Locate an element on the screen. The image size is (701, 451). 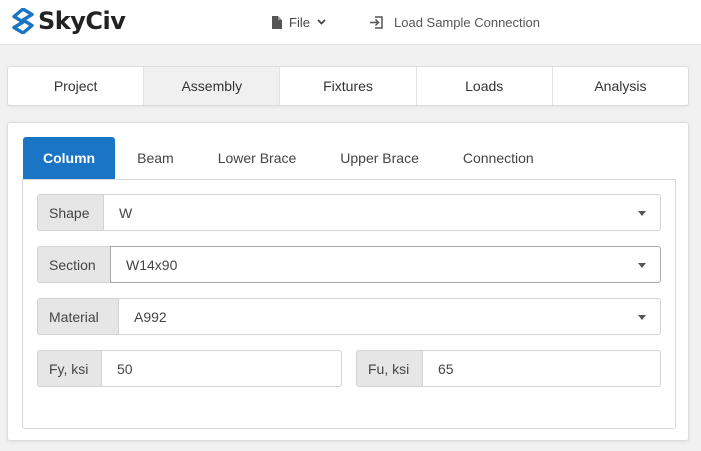
shape-row: Shape W is located at coordinates (349, 212).